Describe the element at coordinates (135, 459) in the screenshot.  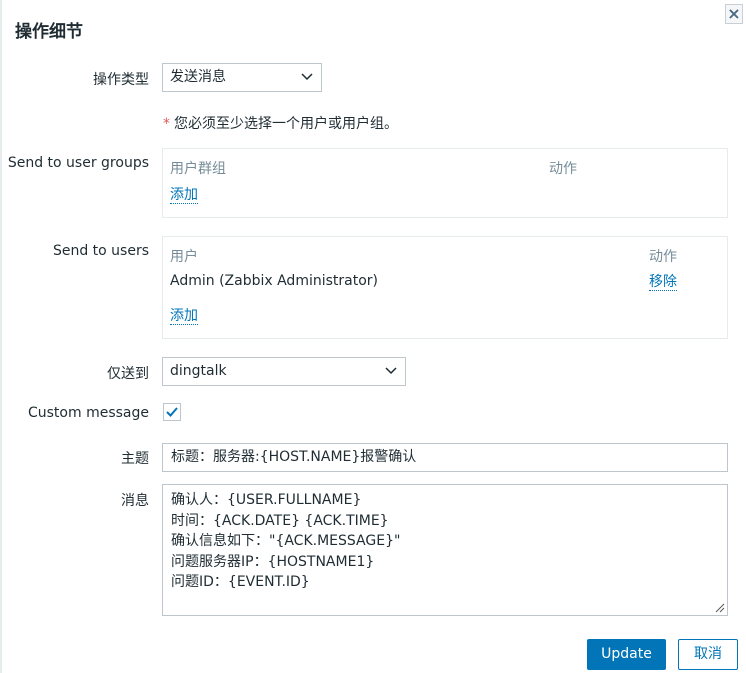
I see `subject-label: 主题` at that location.